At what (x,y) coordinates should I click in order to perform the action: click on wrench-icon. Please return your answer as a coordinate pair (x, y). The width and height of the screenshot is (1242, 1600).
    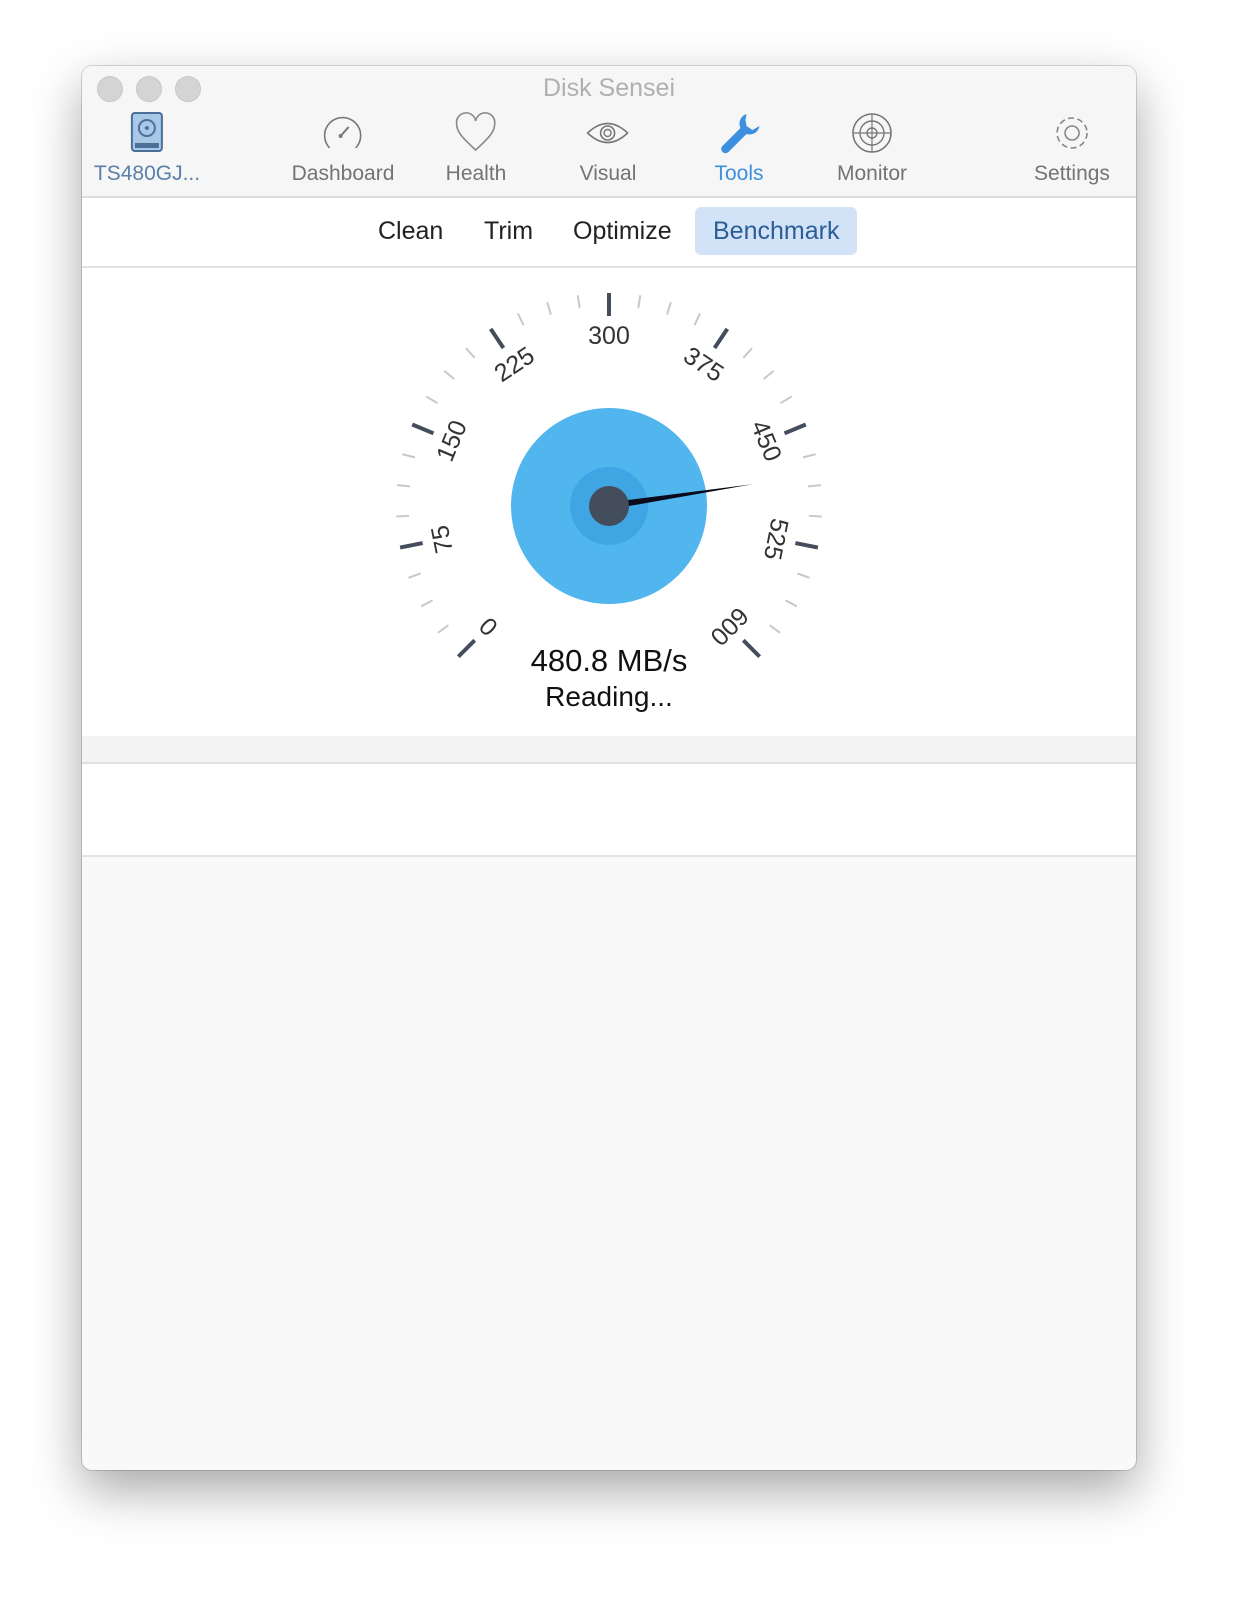
    Looking at the image, I should click on (739, 134).